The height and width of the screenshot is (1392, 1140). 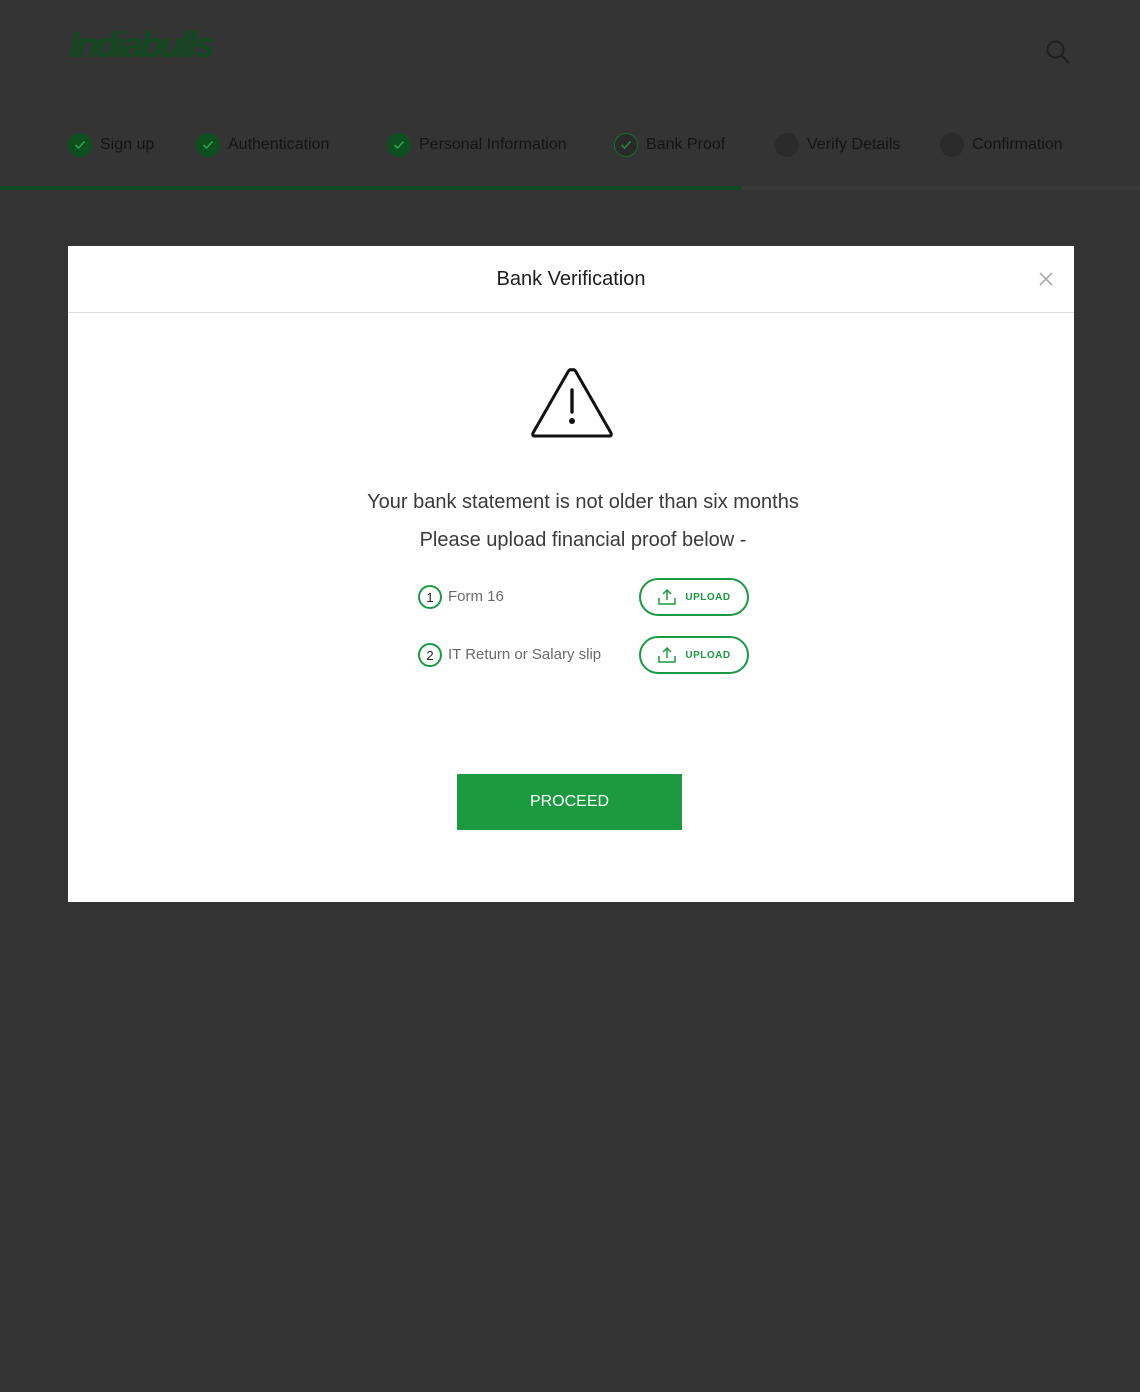 I want to click on upload-form-16-button: UPLOAD, so click(x=694, y=597).